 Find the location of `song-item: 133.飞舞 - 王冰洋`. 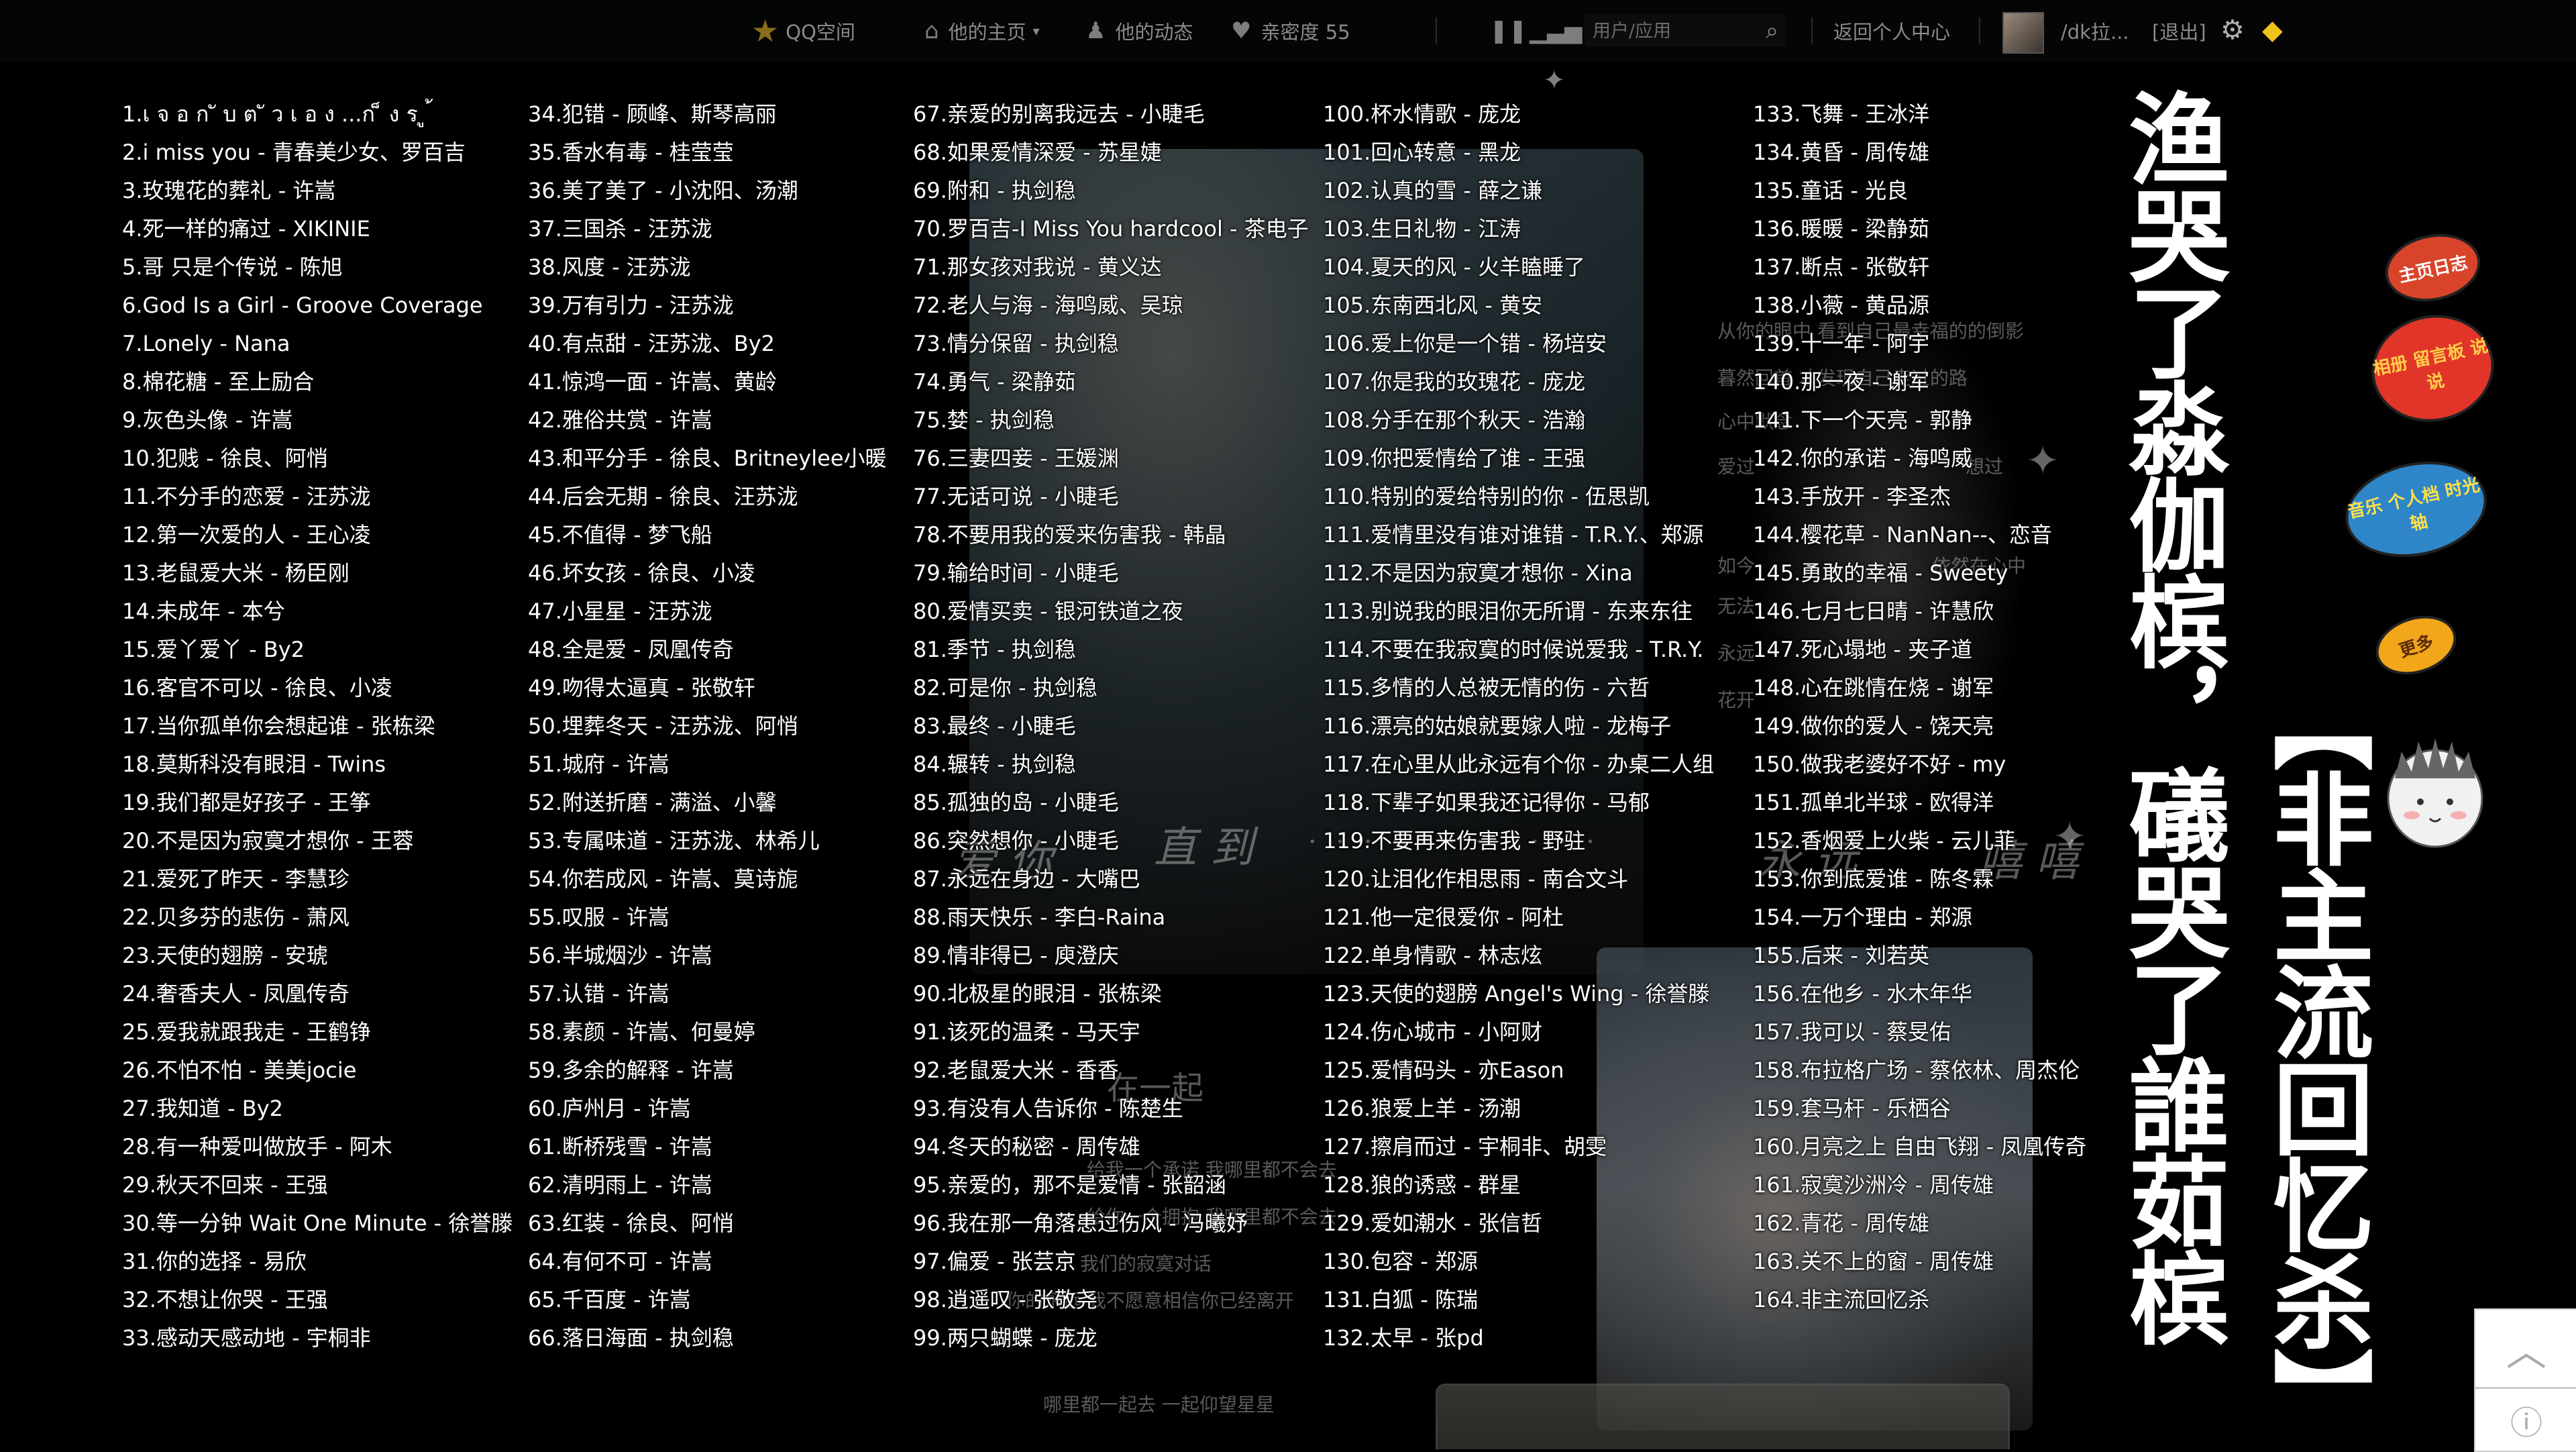

song-item: 133.飞舞 - 王冰洋 is located at coordinates (1841, 114).